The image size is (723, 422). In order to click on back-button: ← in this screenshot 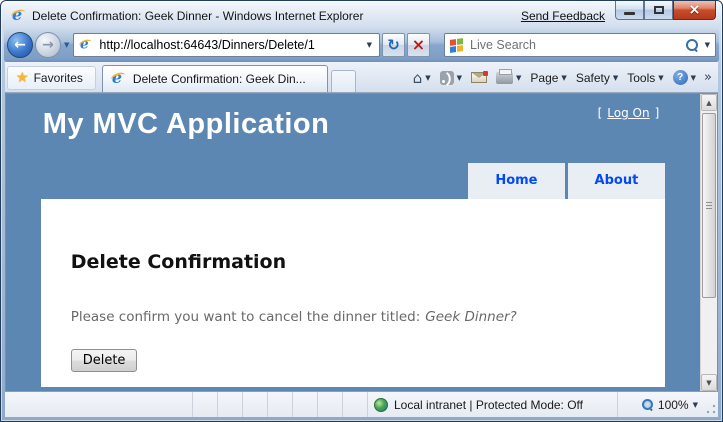, I will do `click(20, 45)`.